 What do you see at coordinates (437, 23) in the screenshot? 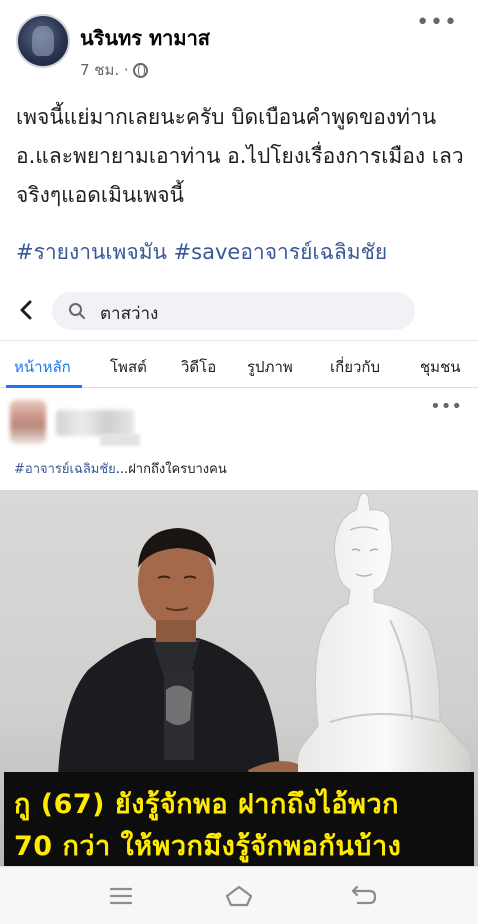
I see `more-options-icon: •••` at bounding box center [437, 23].